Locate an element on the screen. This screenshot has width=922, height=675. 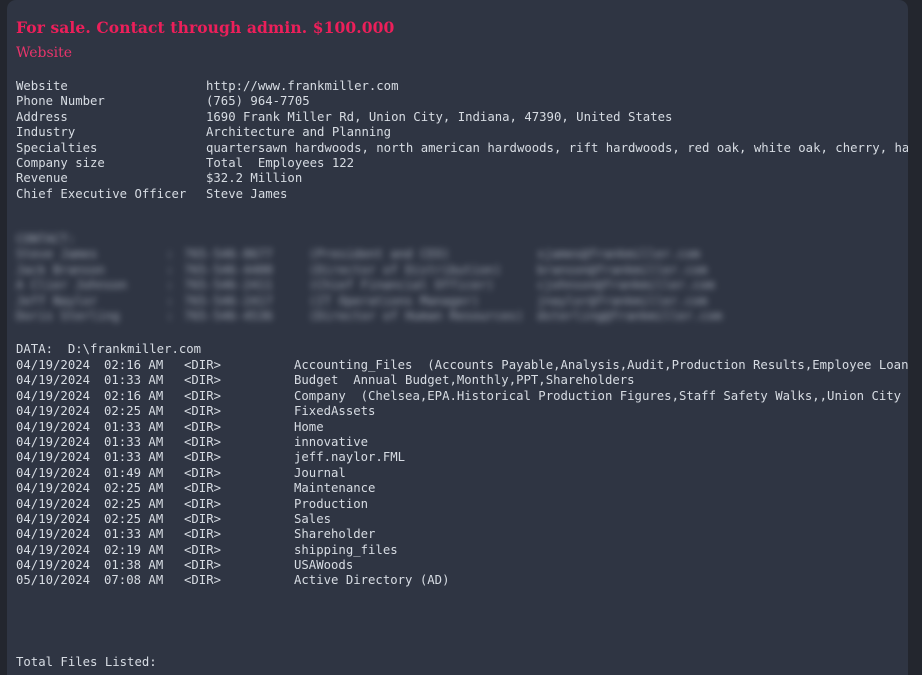
contact-name: A Clier Johnson is located at coordinates (72, 285).